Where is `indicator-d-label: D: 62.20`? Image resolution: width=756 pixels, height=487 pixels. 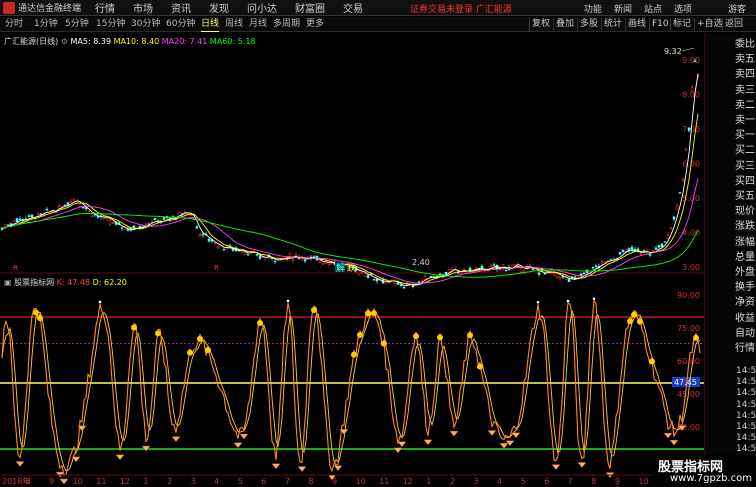
indicator-d-label: D: 62.20 is located at coordinates (109, 282).